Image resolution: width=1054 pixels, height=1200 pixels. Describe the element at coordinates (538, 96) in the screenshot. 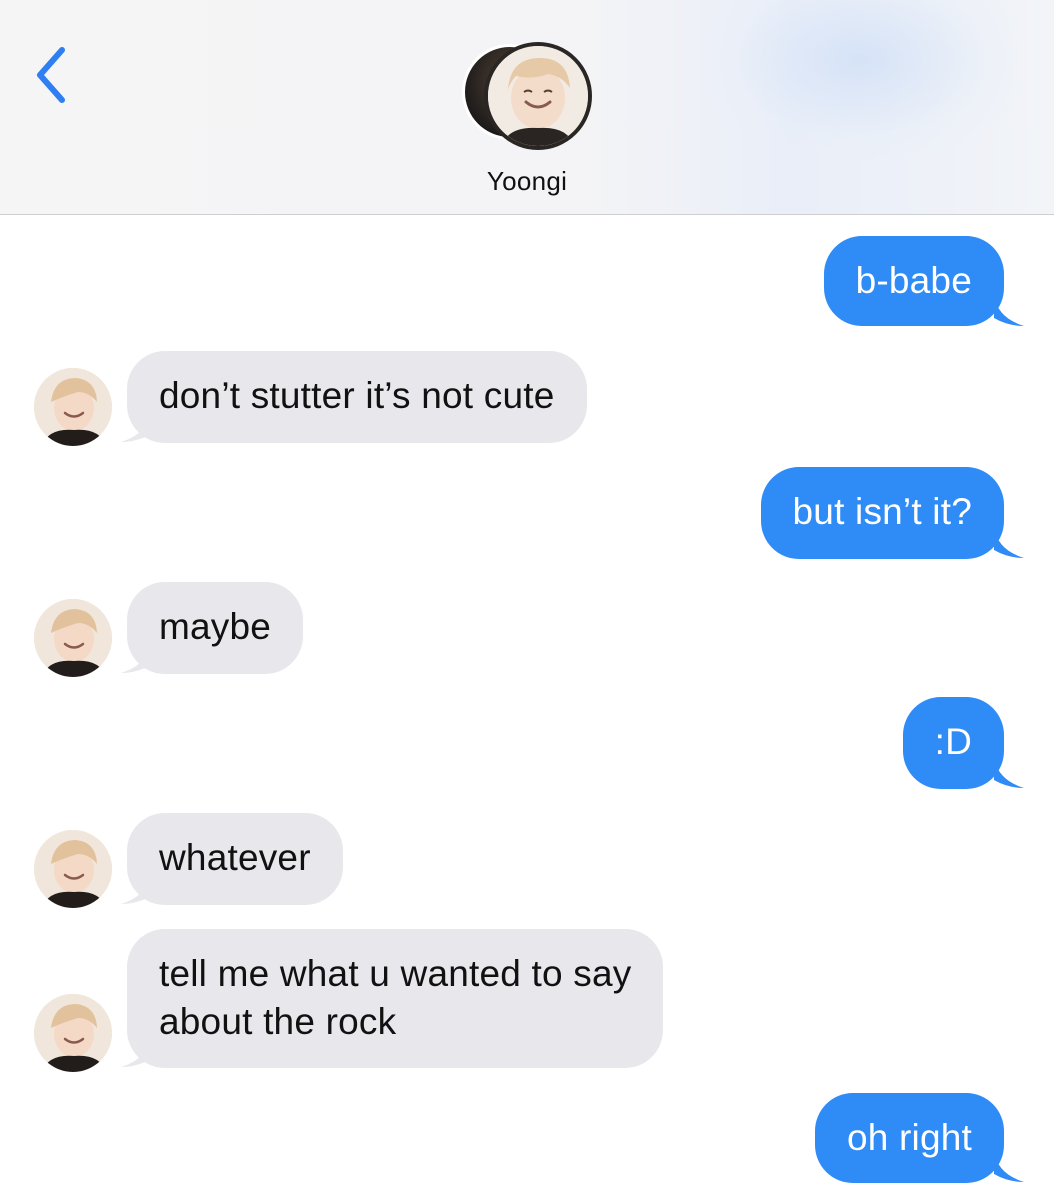

I see `contact-avatar` at that location.